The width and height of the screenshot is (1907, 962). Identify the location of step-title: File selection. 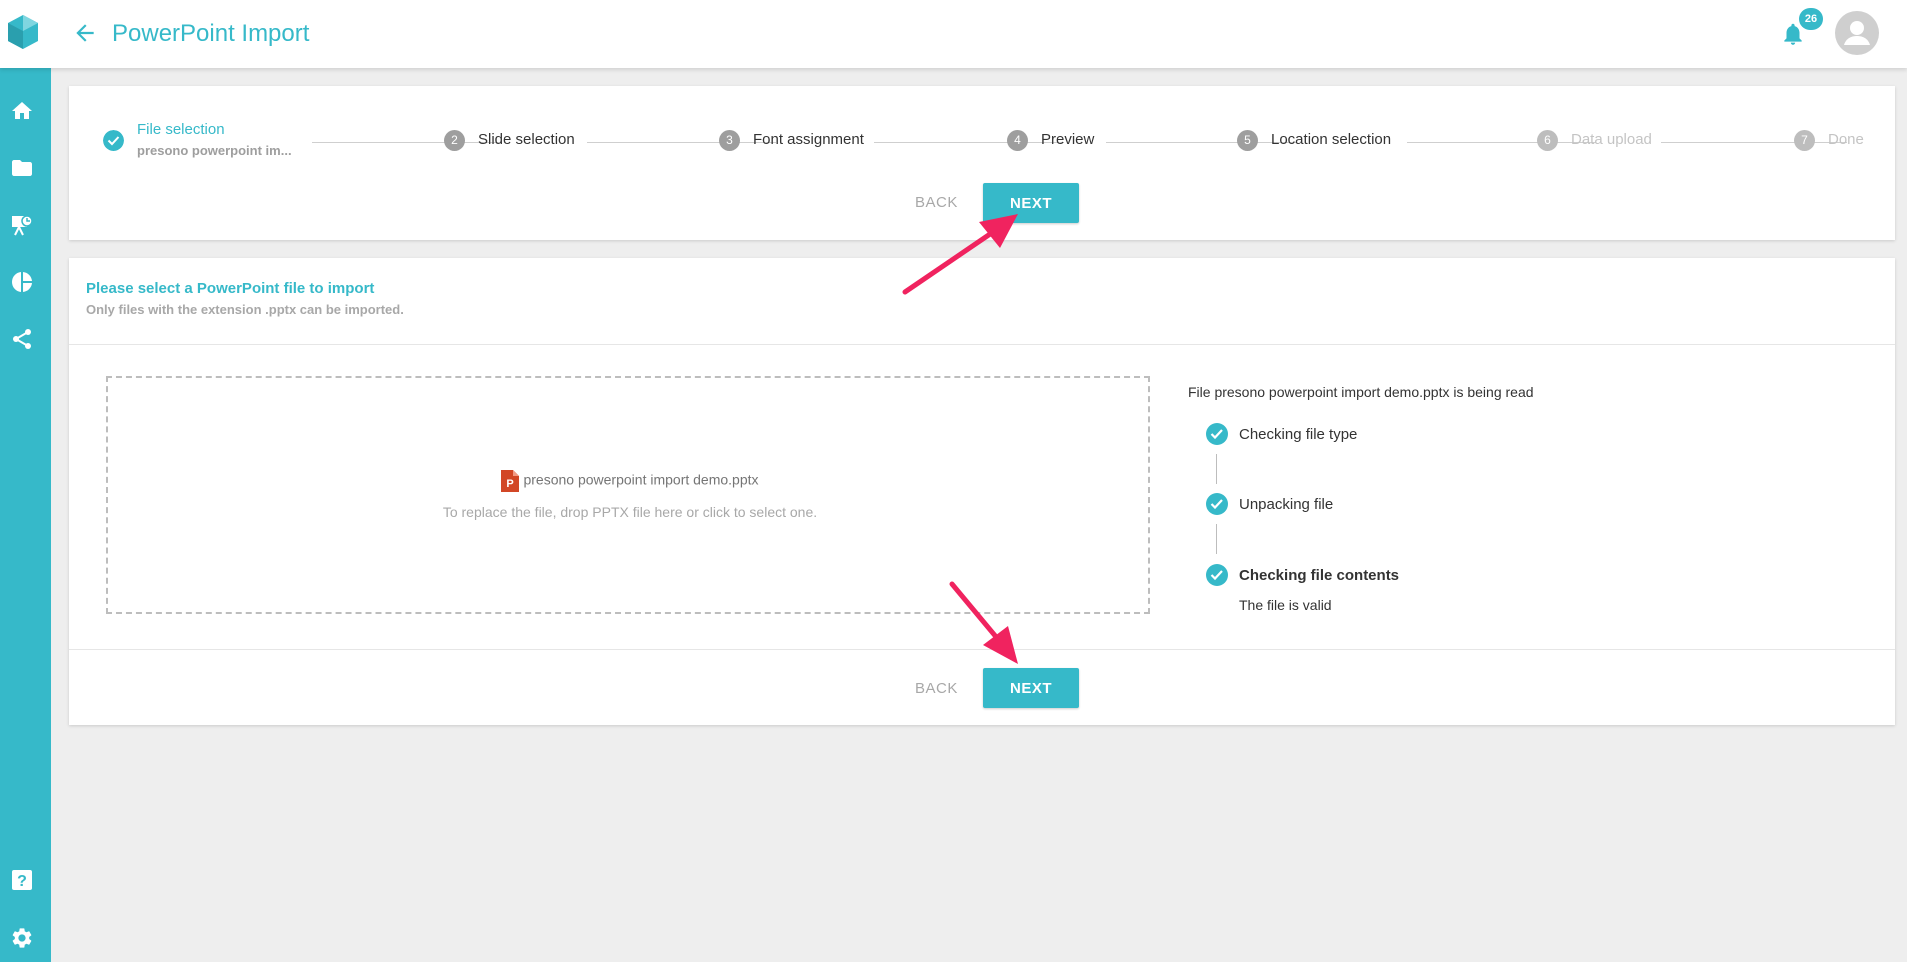
(181, 129).